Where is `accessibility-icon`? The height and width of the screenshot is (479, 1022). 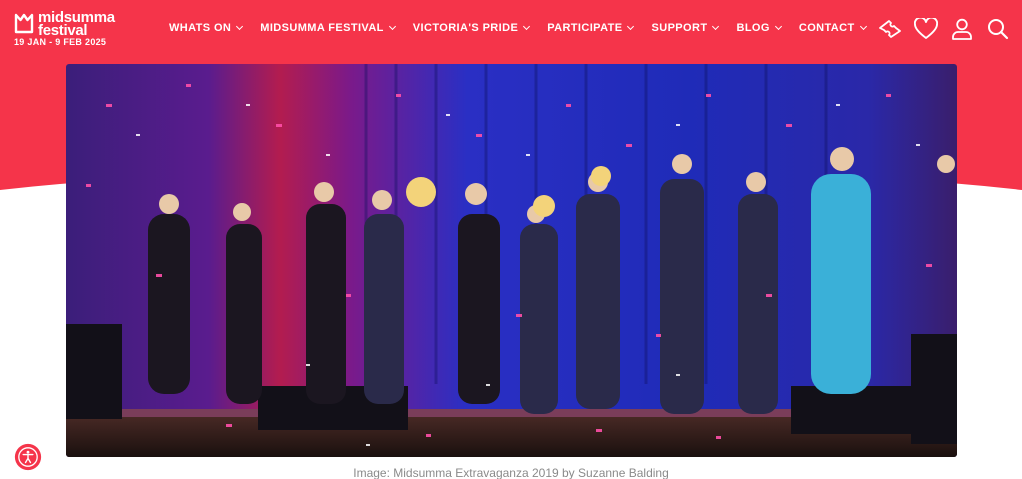
accessibility-icon is located at coordinates (28, 457).